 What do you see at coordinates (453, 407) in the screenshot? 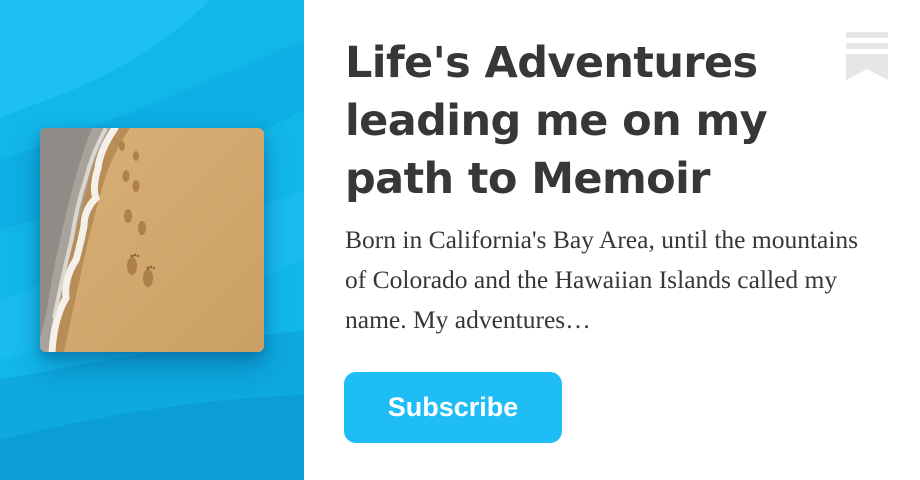
I see `subscribe-button: Subscribe` at bounding box center [453, 407].